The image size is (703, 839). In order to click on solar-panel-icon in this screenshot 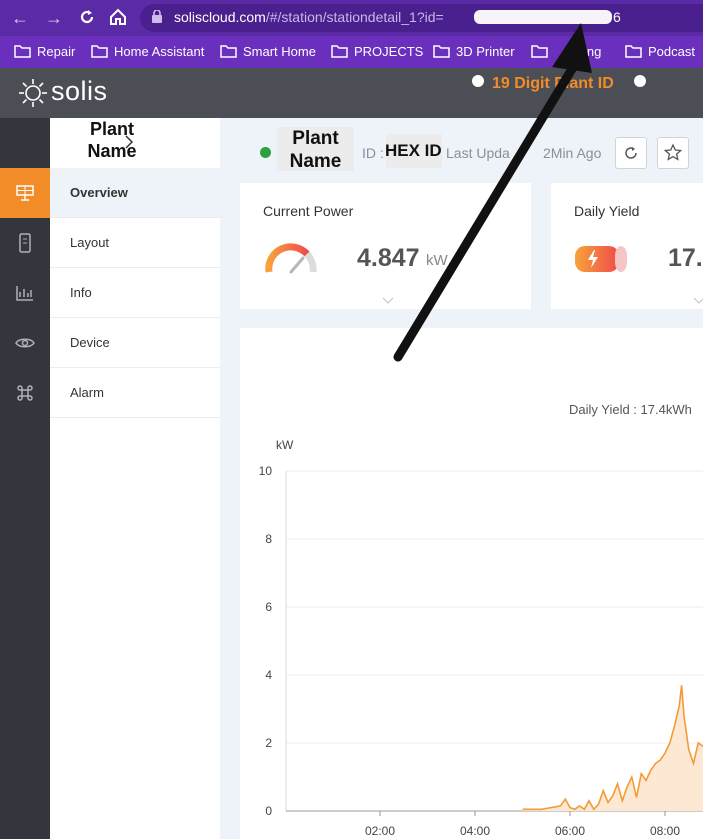, I will do `click(25, 193)`.